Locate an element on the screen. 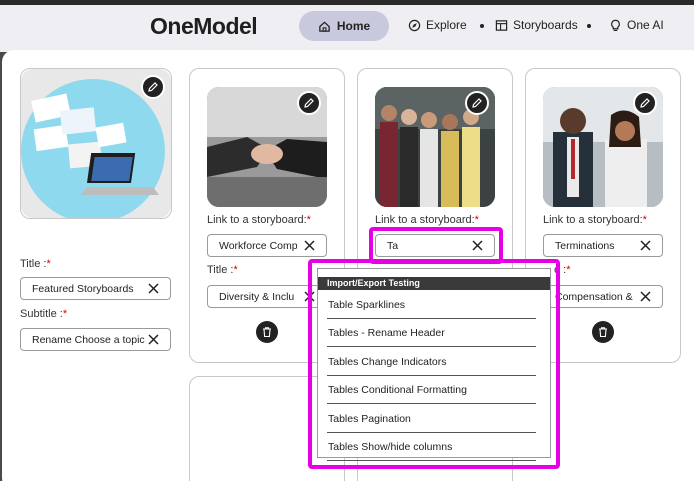  compass-icon is located at coordinates (414, 25).